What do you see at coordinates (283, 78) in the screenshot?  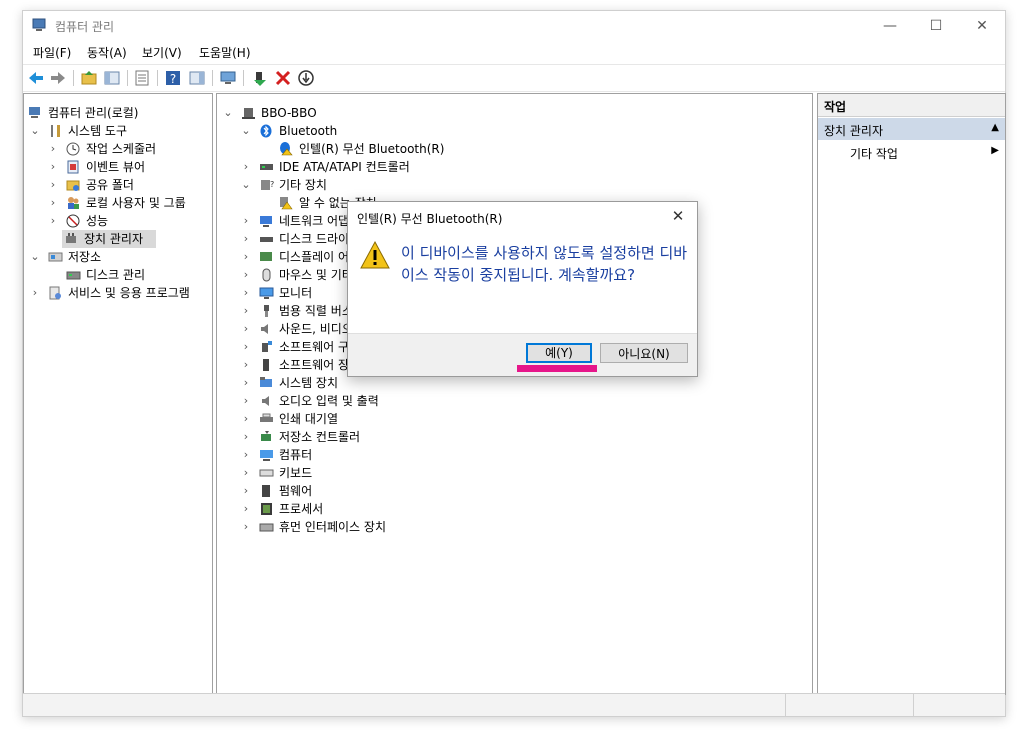 I see `uninstall-x-icon` at bounding box center [283, 78].